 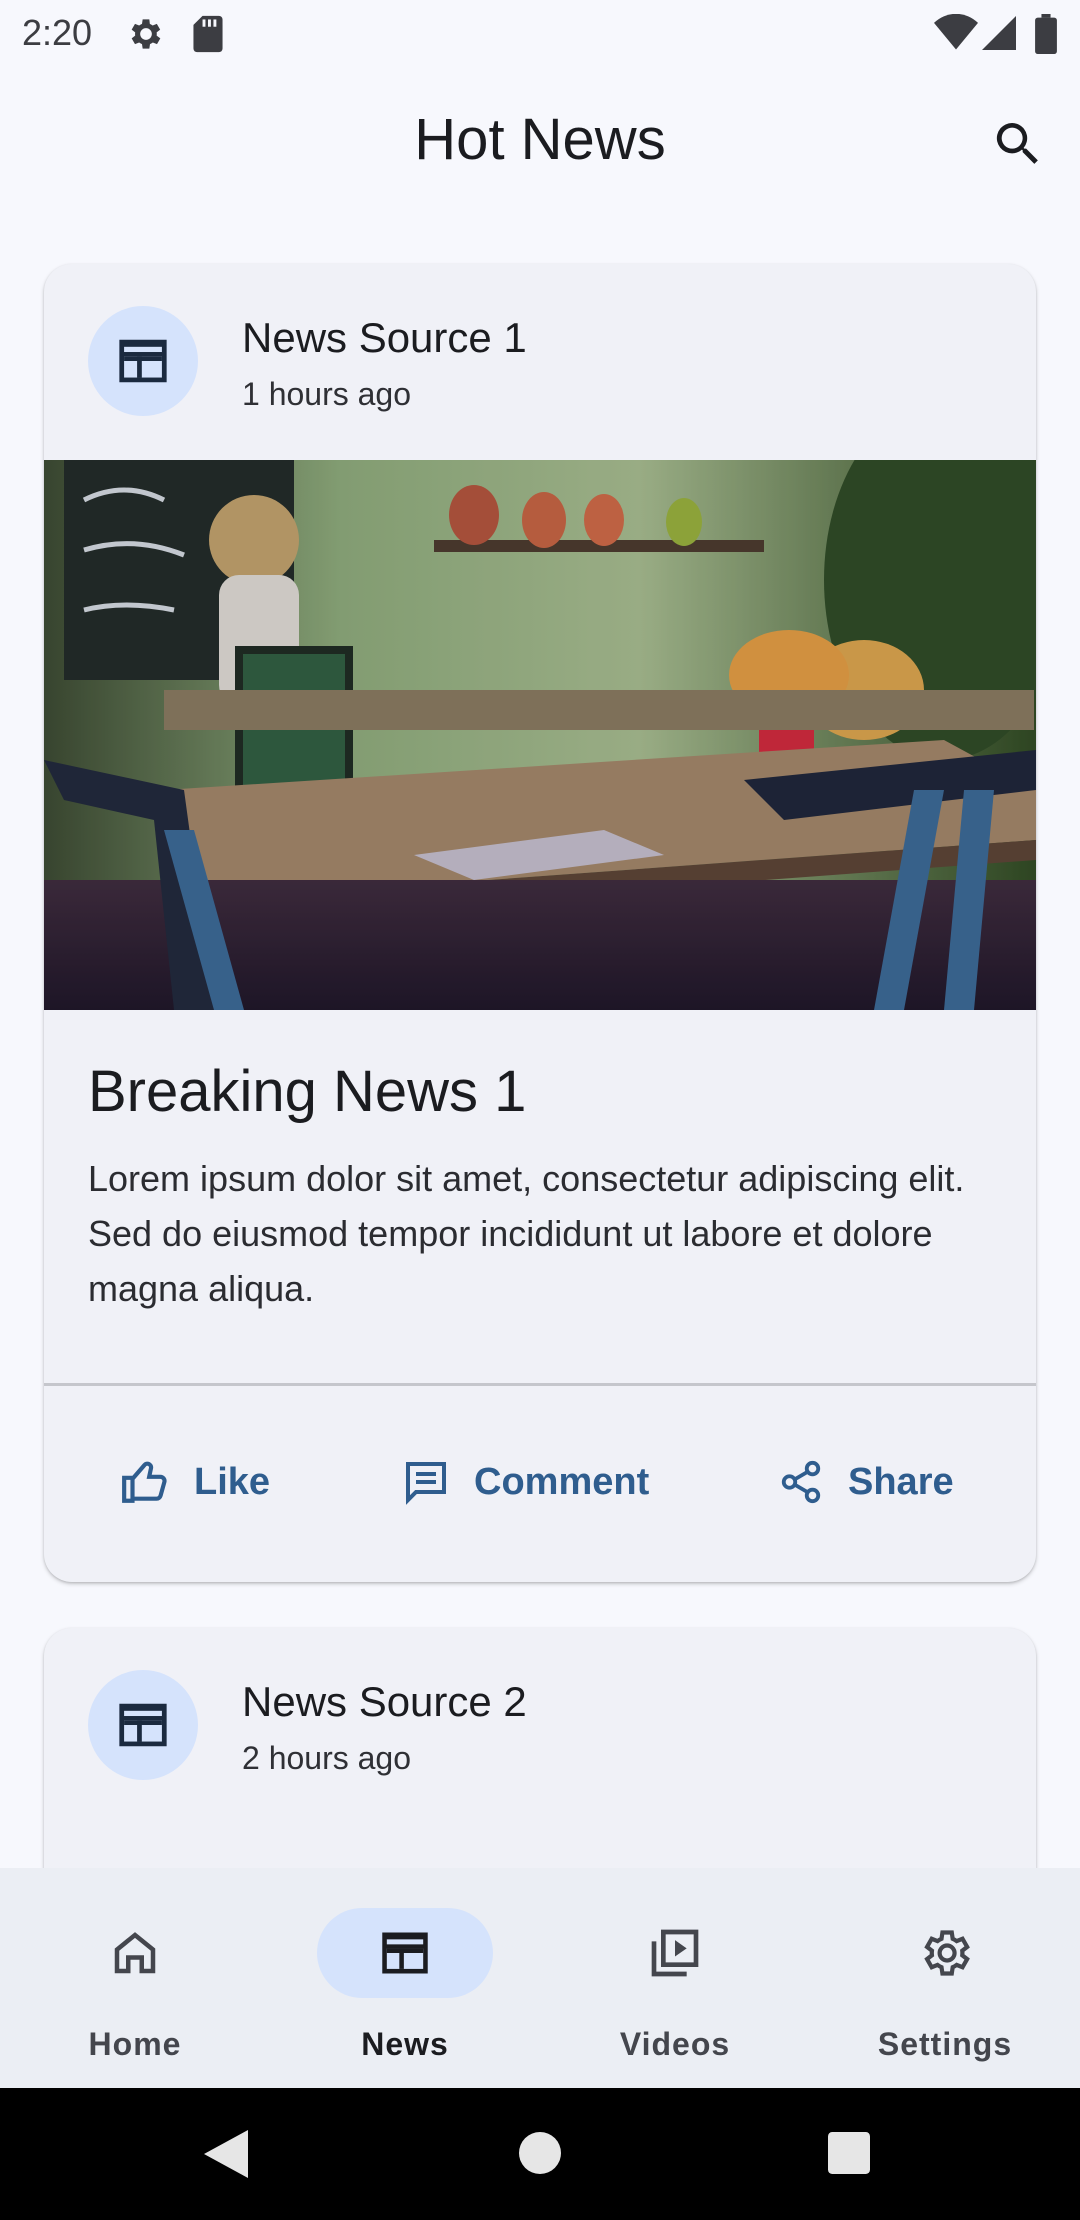 What do you see at coordinates (208, 36) in the screenshot?
I see `sd-card-icon` at bounding box center [208, 36].